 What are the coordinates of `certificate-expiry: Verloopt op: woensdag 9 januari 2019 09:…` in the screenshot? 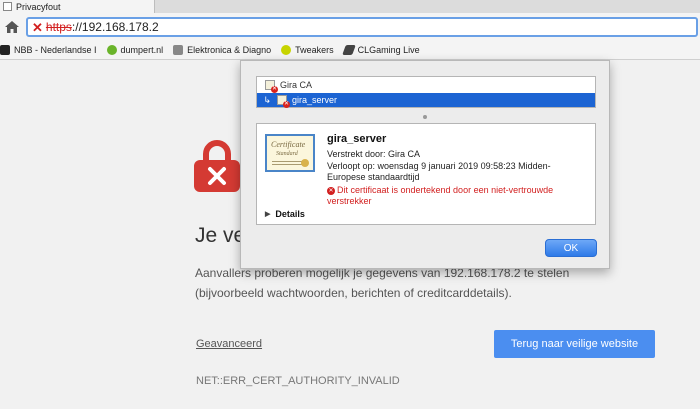 It's located at (439, 171).